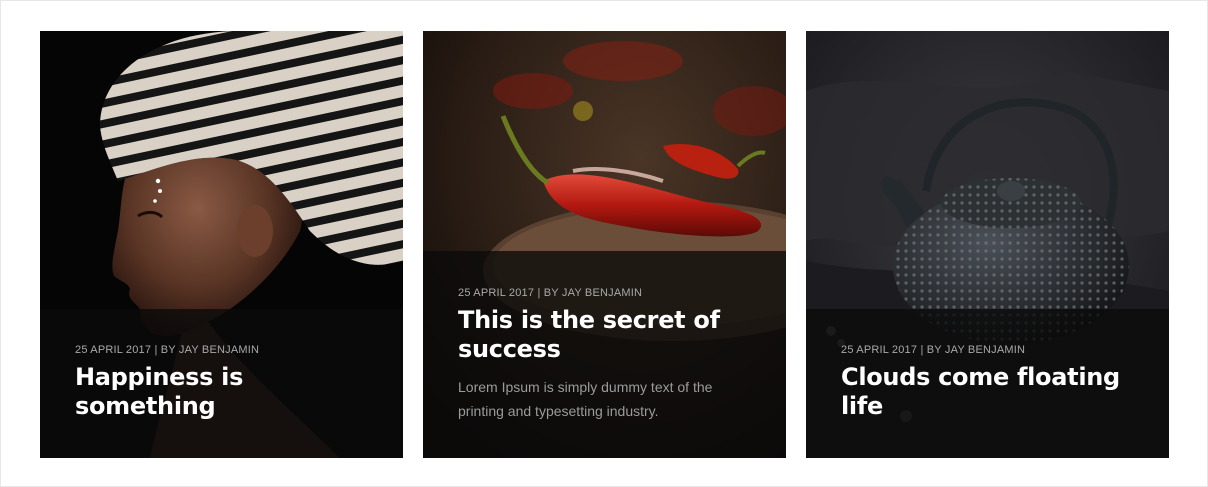 Image resolution: width=1208 pixels, height=487 pixels. What do you see at coordinates (991, 392) in the screenshot?
I see `post-title: Clouds come floating life` at bounding box center [991, 392].